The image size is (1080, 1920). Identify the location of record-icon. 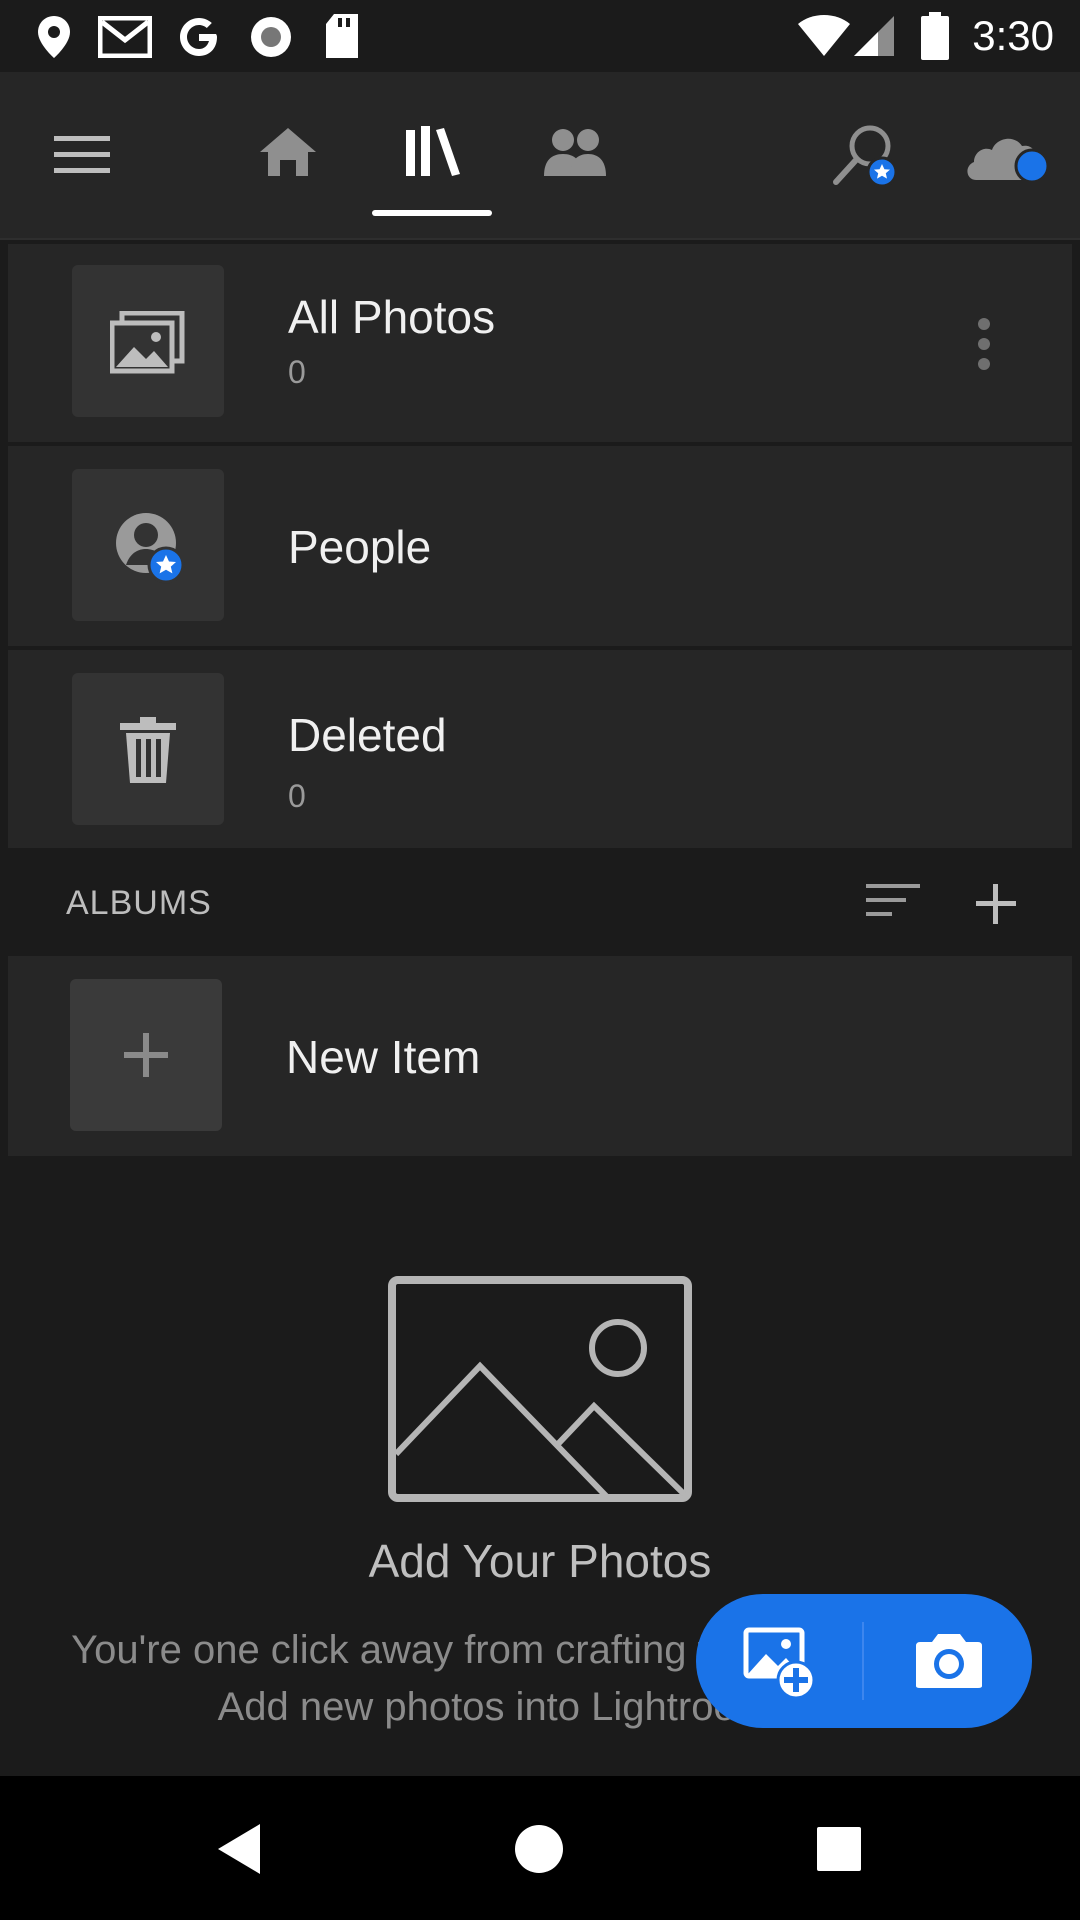
(271, 37).